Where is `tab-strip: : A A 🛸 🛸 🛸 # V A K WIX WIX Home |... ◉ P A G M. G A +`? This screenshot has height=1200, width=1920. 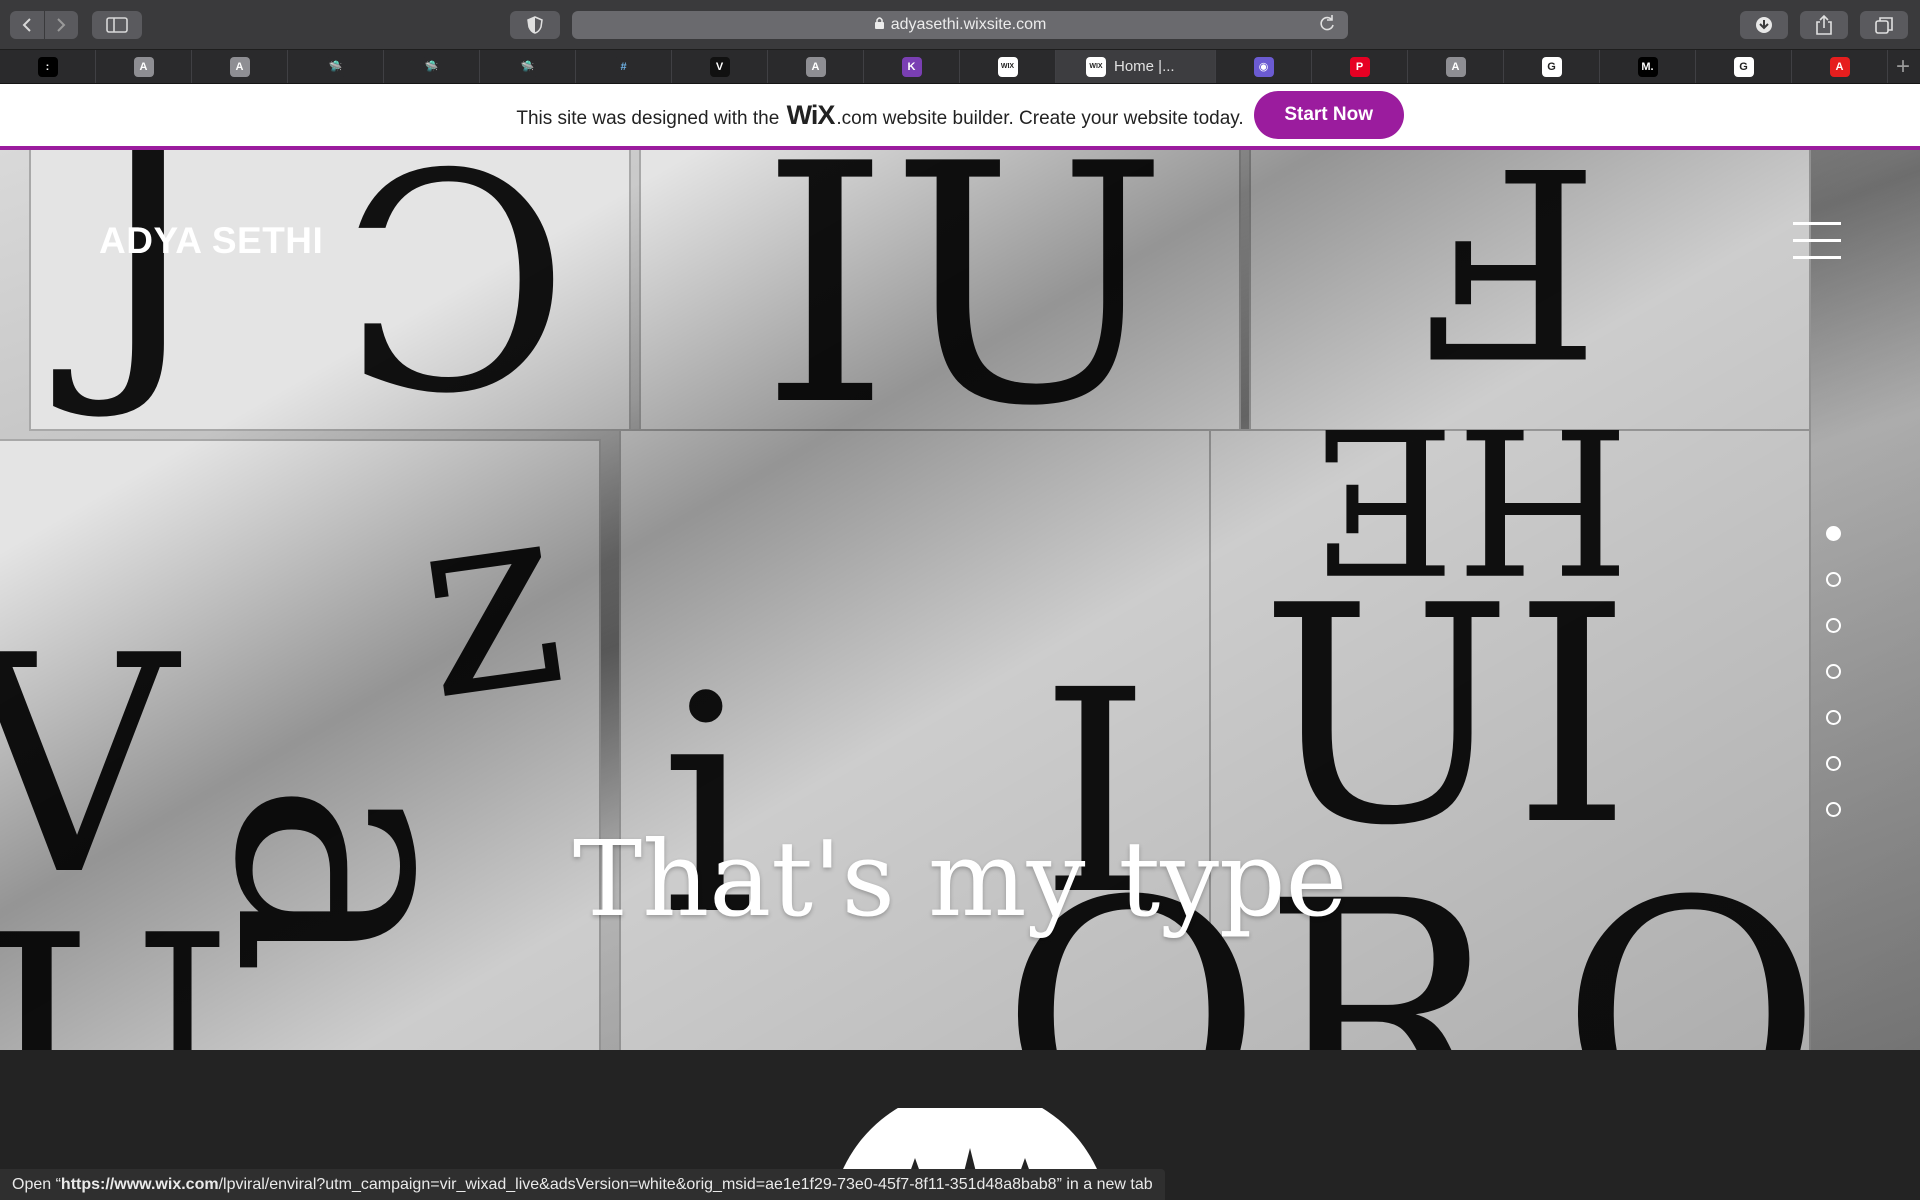
tab-strip: : A A 🛸 🛸 🛸 # V A K WIX WIX Home |... ◉ P A G M. G A + is located at coordinates (960, 67).